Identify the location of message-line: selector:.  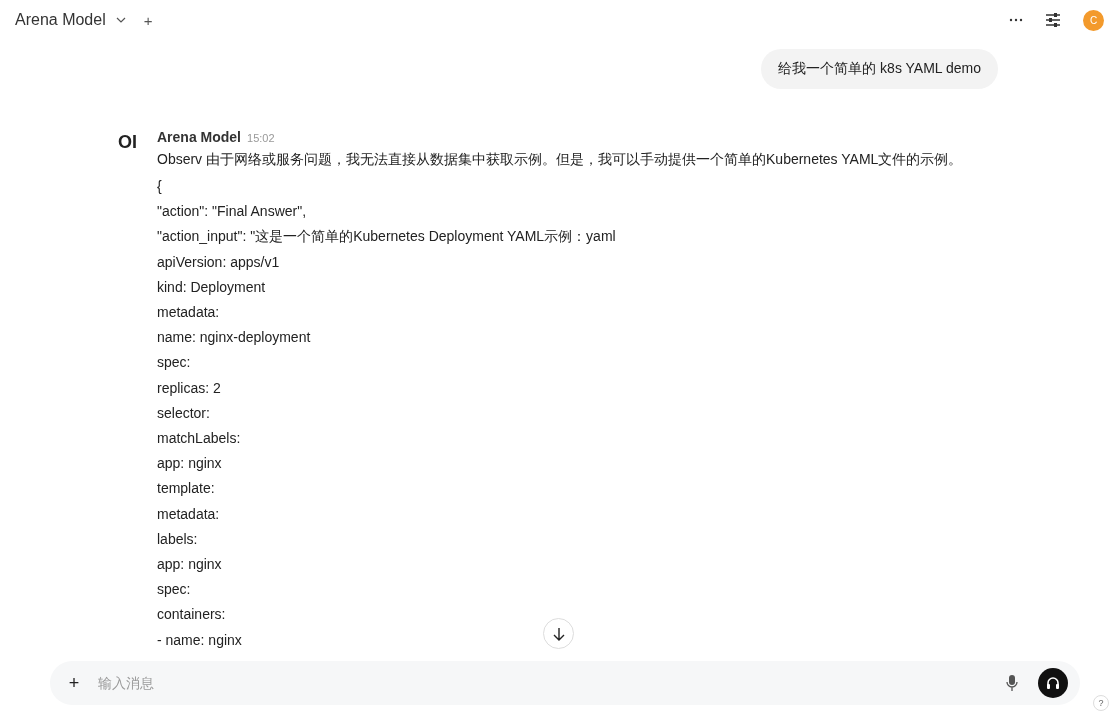
(183, 413).